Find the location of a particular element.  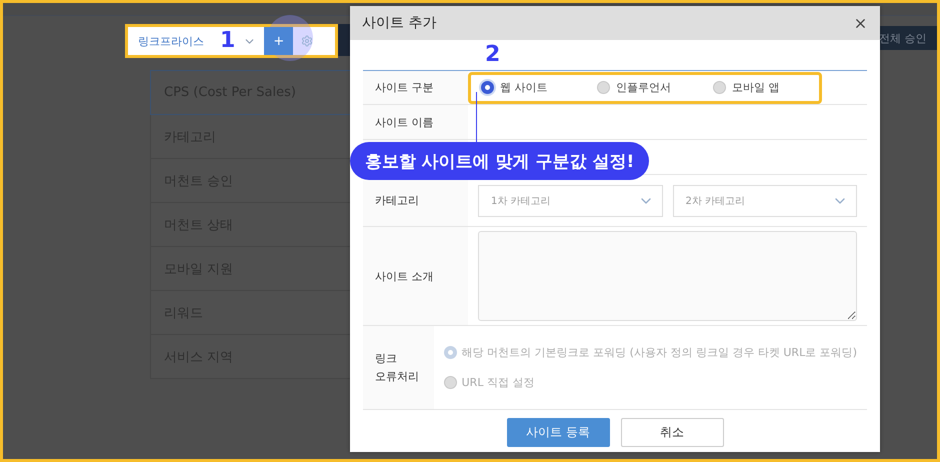

radio-label: URL 직접 설정 is located at coordinates (498, 382).